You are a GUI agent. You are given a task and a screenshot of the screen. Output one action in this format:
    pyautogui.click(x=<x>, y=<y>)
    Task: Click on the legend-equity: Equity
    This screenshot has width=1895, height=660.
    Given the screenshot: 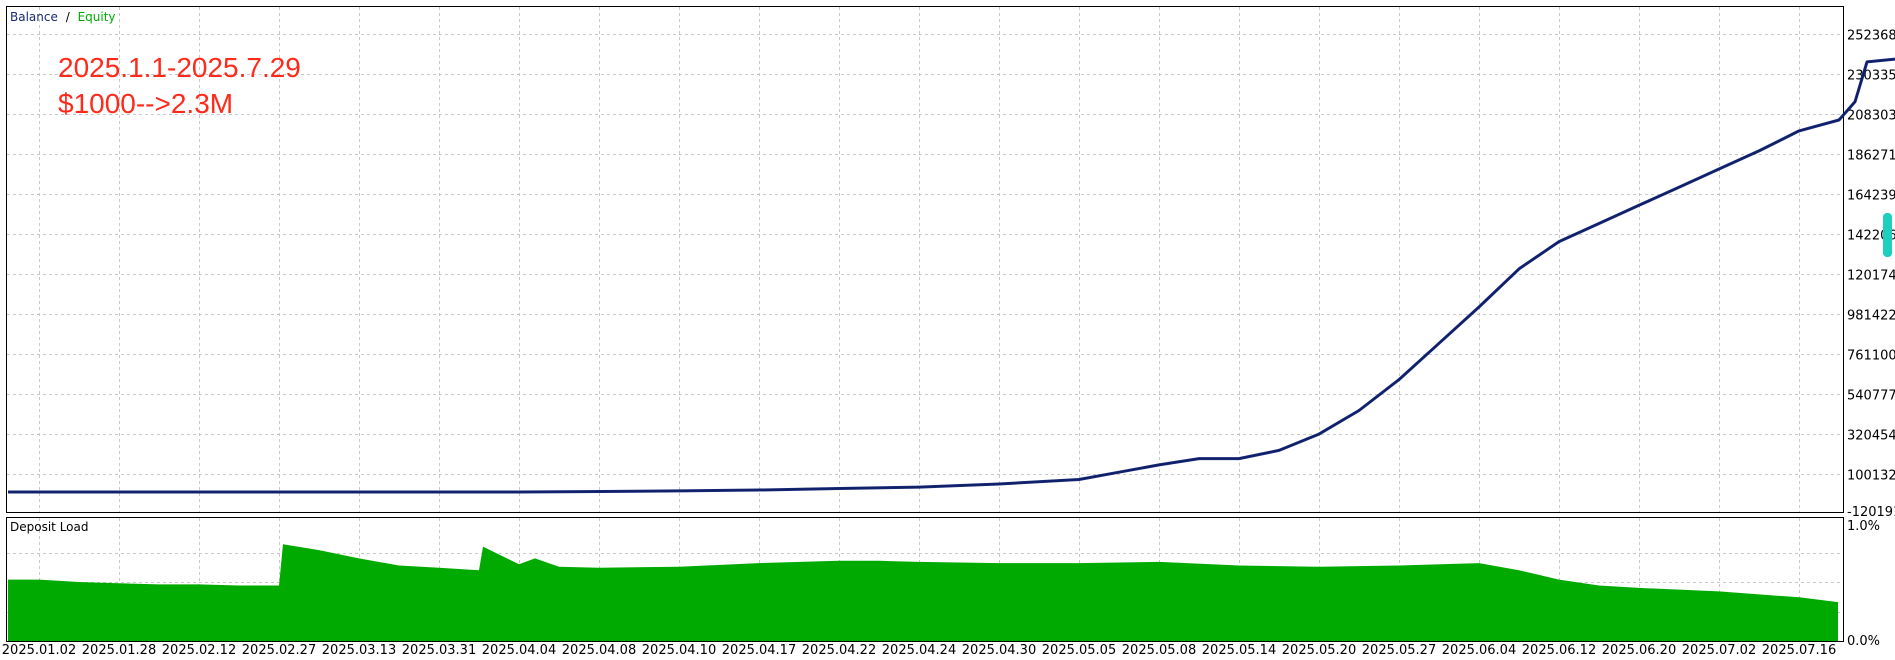 What is the action you would take?
    pyautogui.click(x=97, y=17)
    